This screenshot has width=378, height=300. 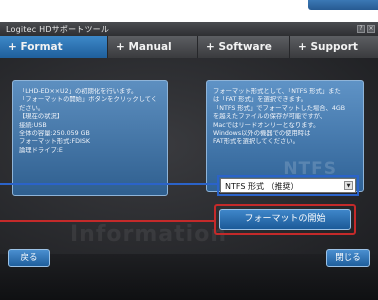 I want to click on format-line: を越えたファイルの保存が可能ですが、, so click(x=270, y=117).